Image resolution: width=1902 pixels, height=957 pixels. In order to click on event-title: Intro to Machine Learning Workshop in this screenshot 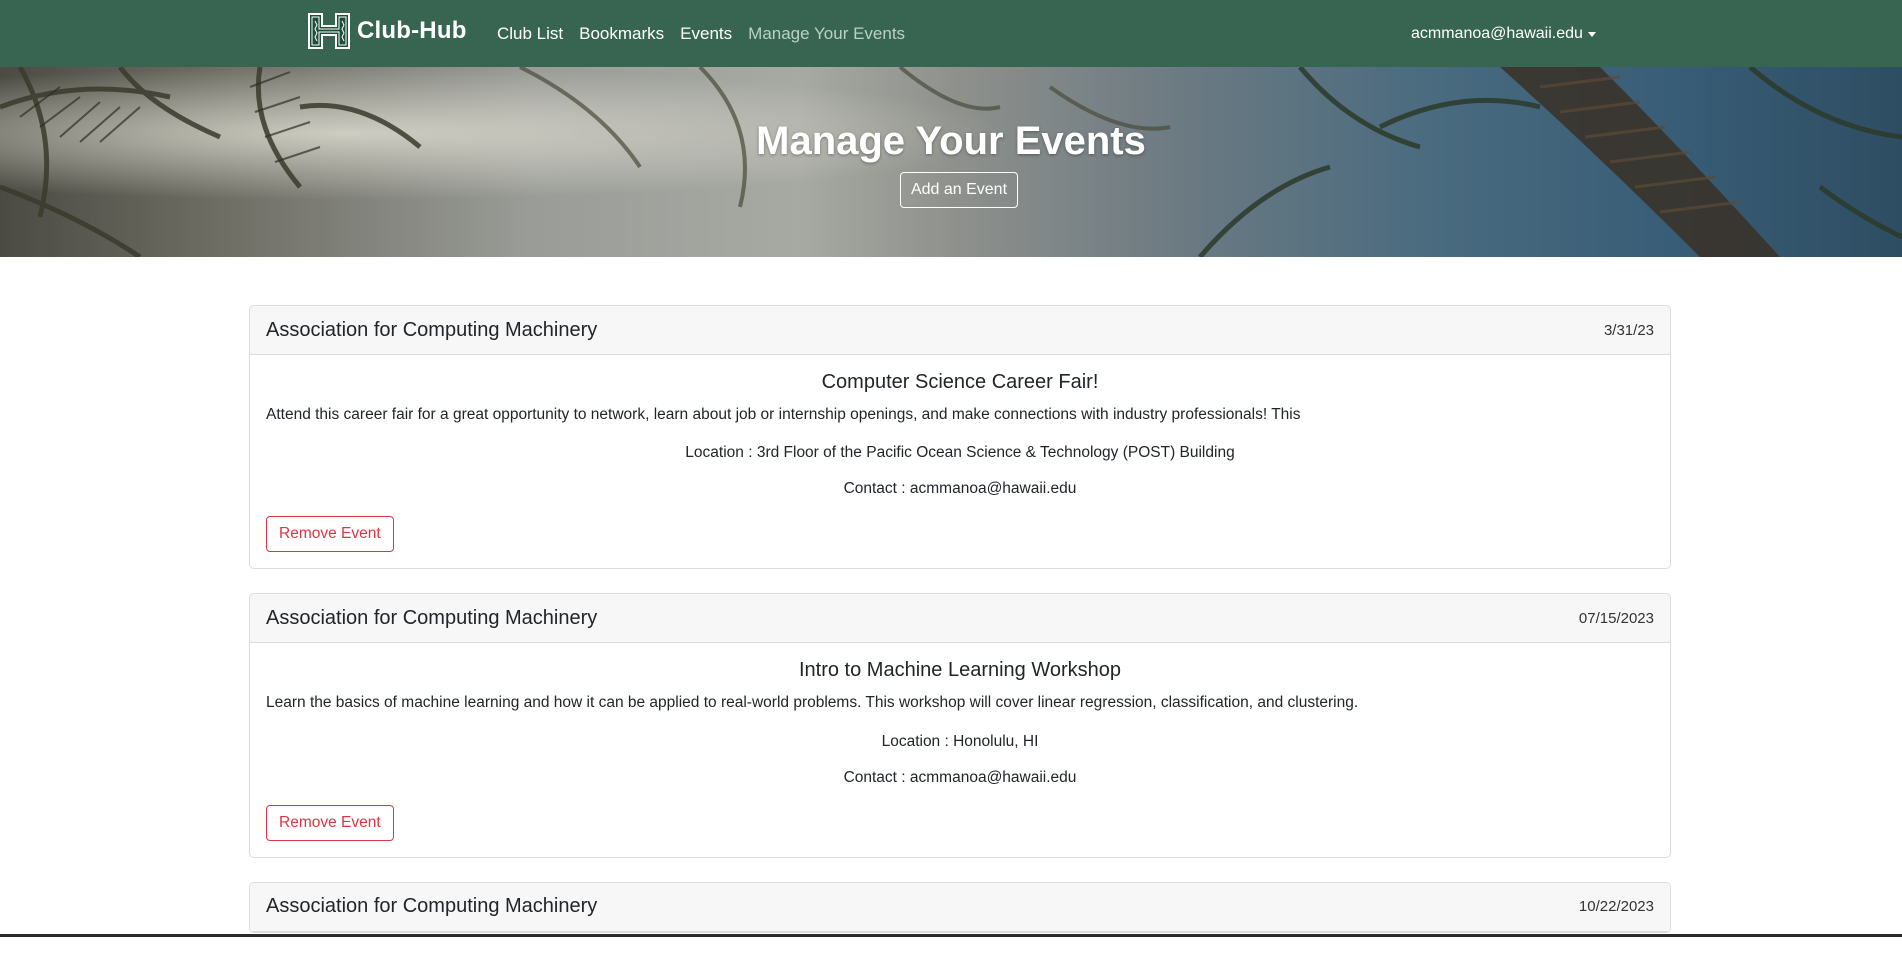, I will do `click(960, 670)`.